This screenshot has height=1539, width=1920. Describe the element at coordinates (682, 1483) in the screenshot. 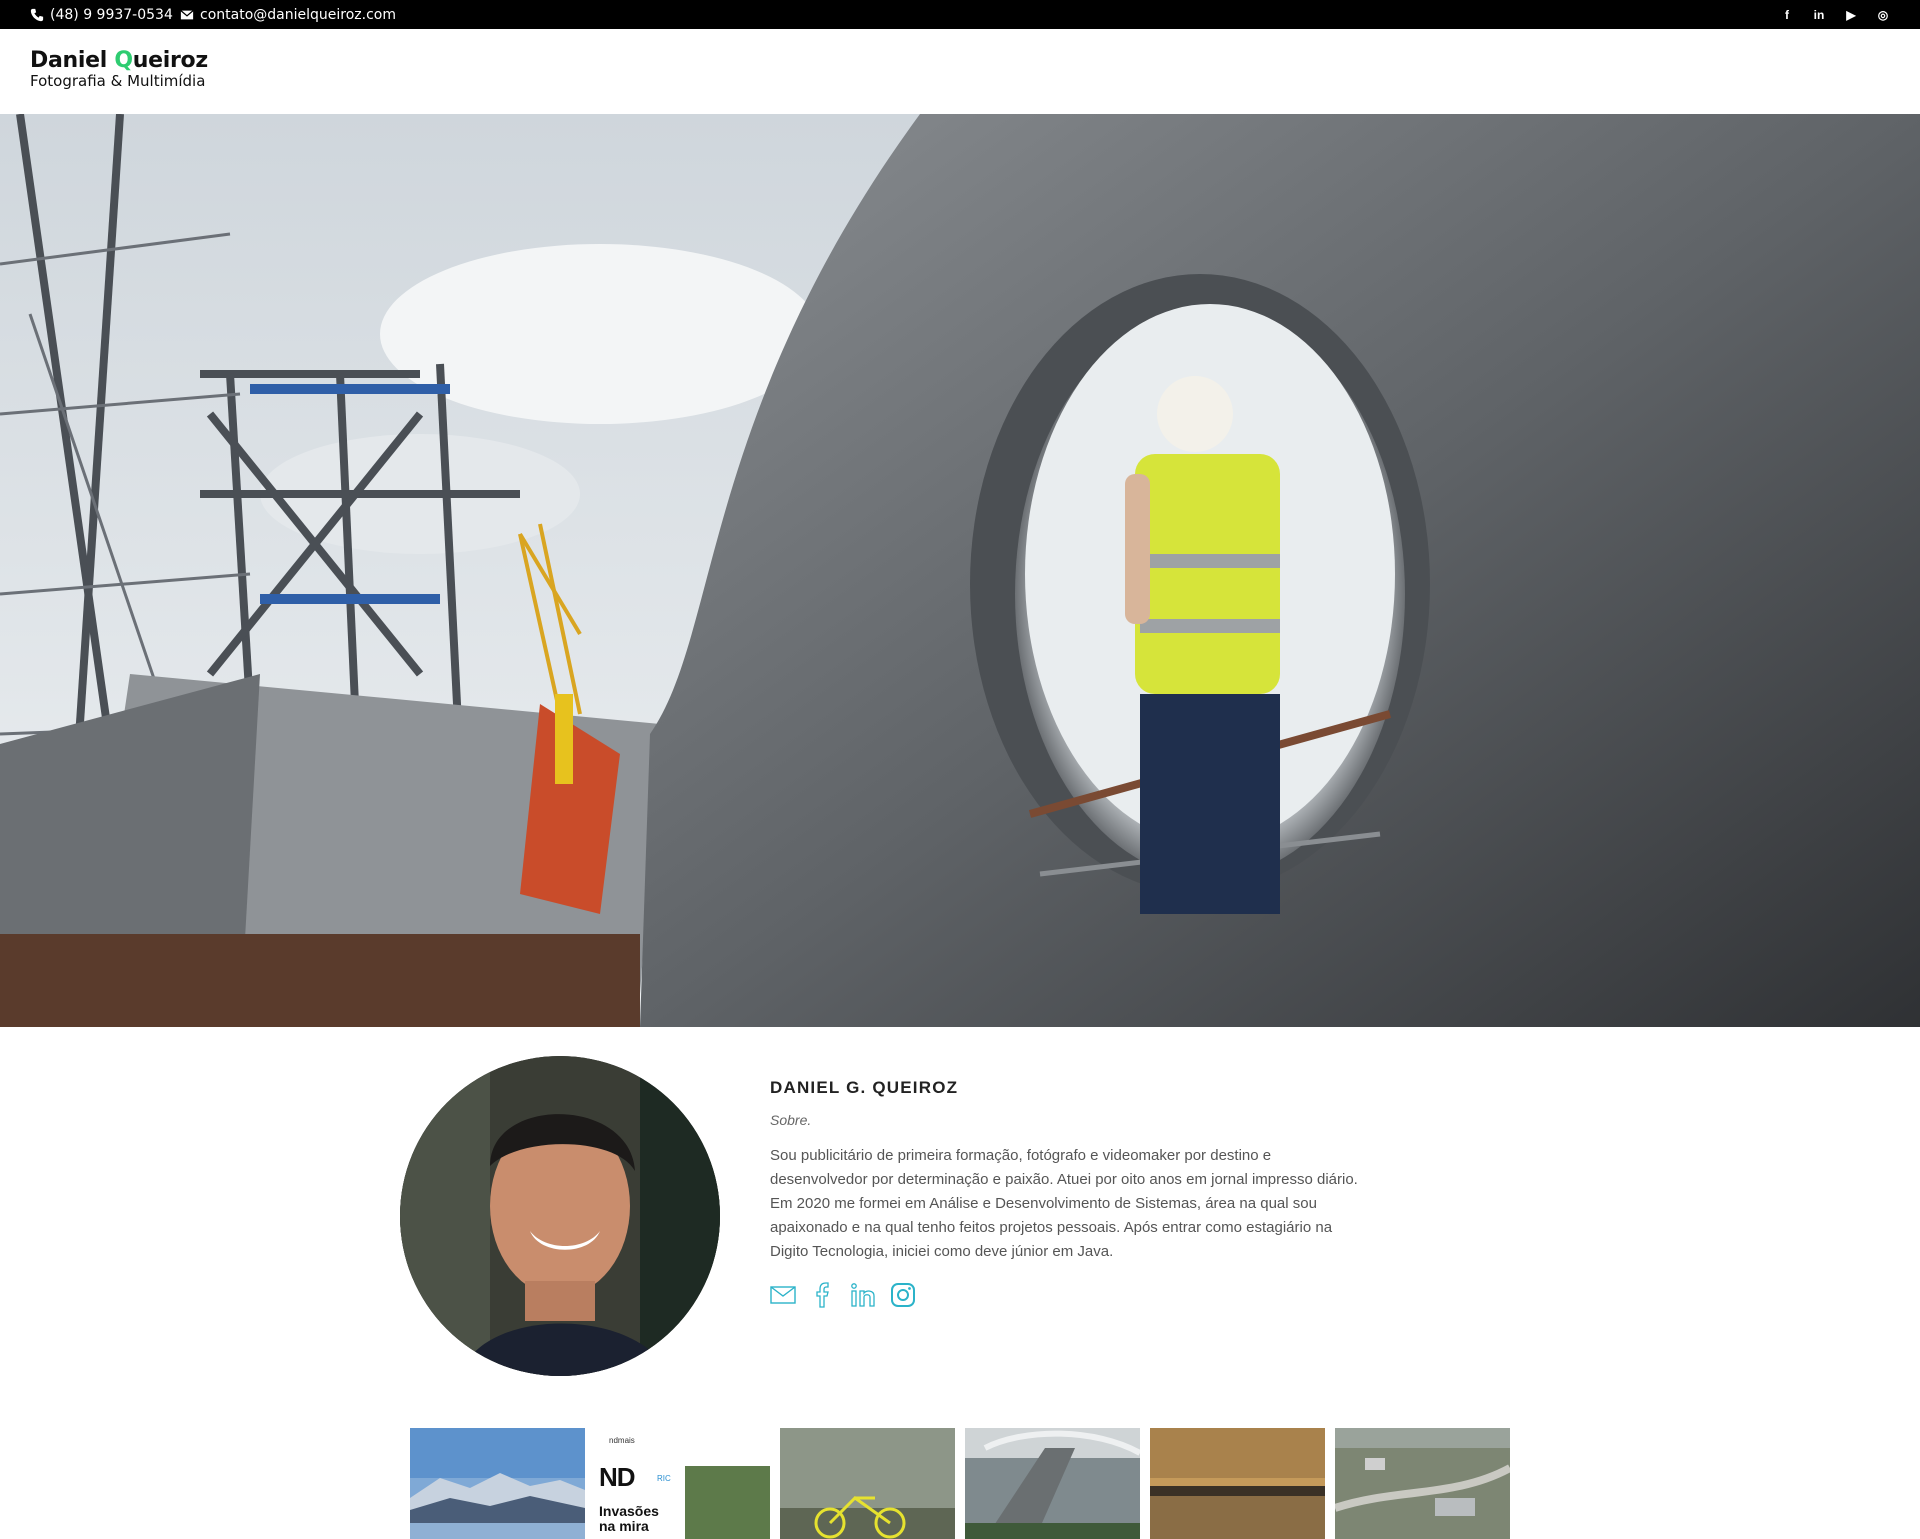

I see `gallery-newspaper-post: ndmais ND RIC Invasões na mira` at that location.